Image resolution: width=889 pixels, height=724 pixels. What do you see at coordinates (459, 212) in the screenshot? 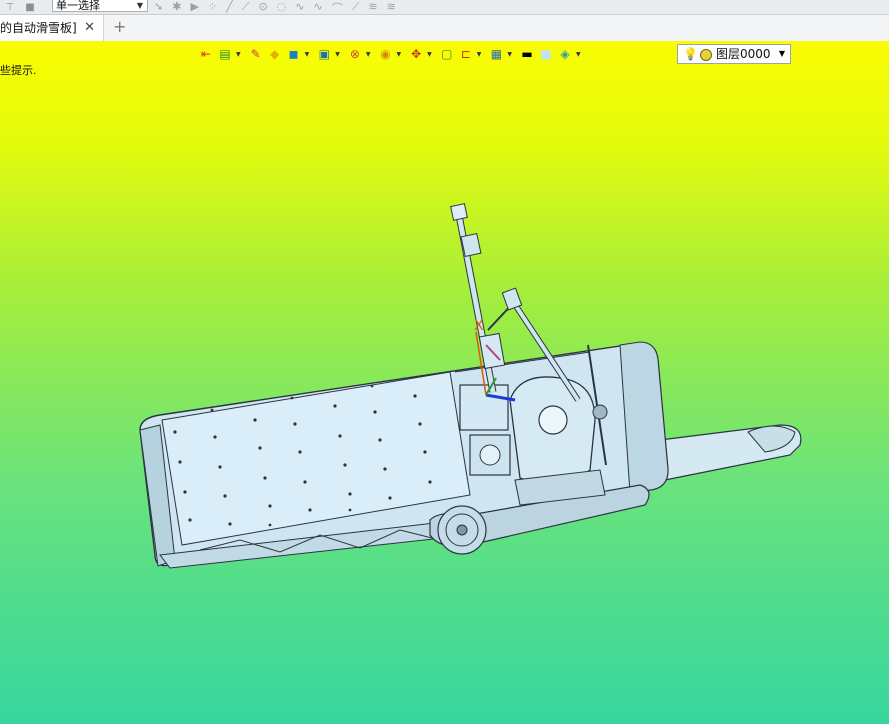
I see `handle-cap` at bounding box center [459, 212].